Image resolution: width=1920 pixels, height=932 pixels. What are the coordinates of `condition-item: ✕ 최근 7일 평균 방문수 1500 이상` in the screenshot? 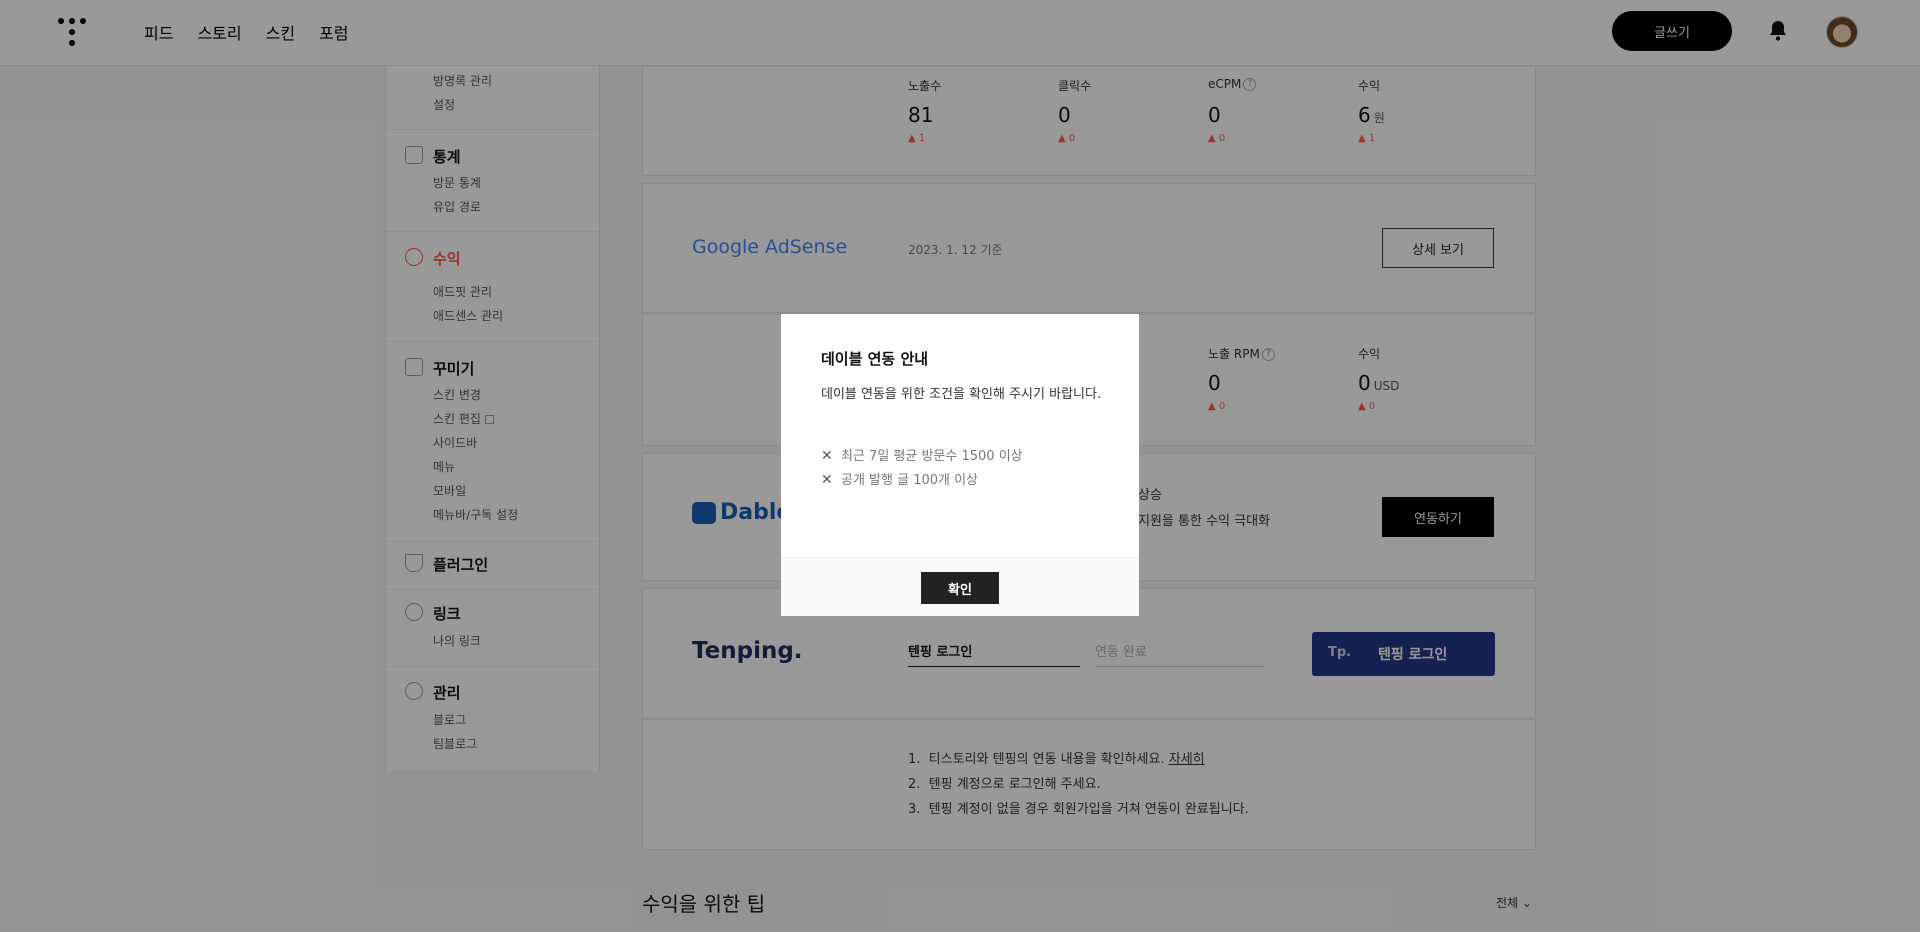 It's located at (922, 454).